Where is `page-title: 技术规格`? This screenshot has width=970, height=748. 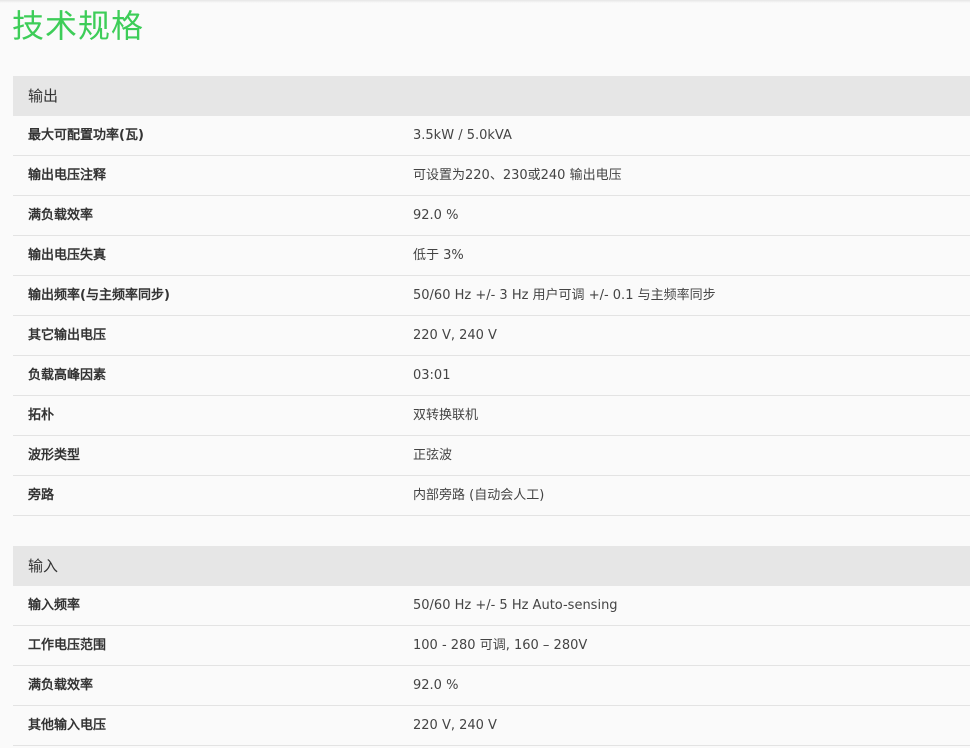
page-title: 技术规格 is located at coordinates (78, 26).